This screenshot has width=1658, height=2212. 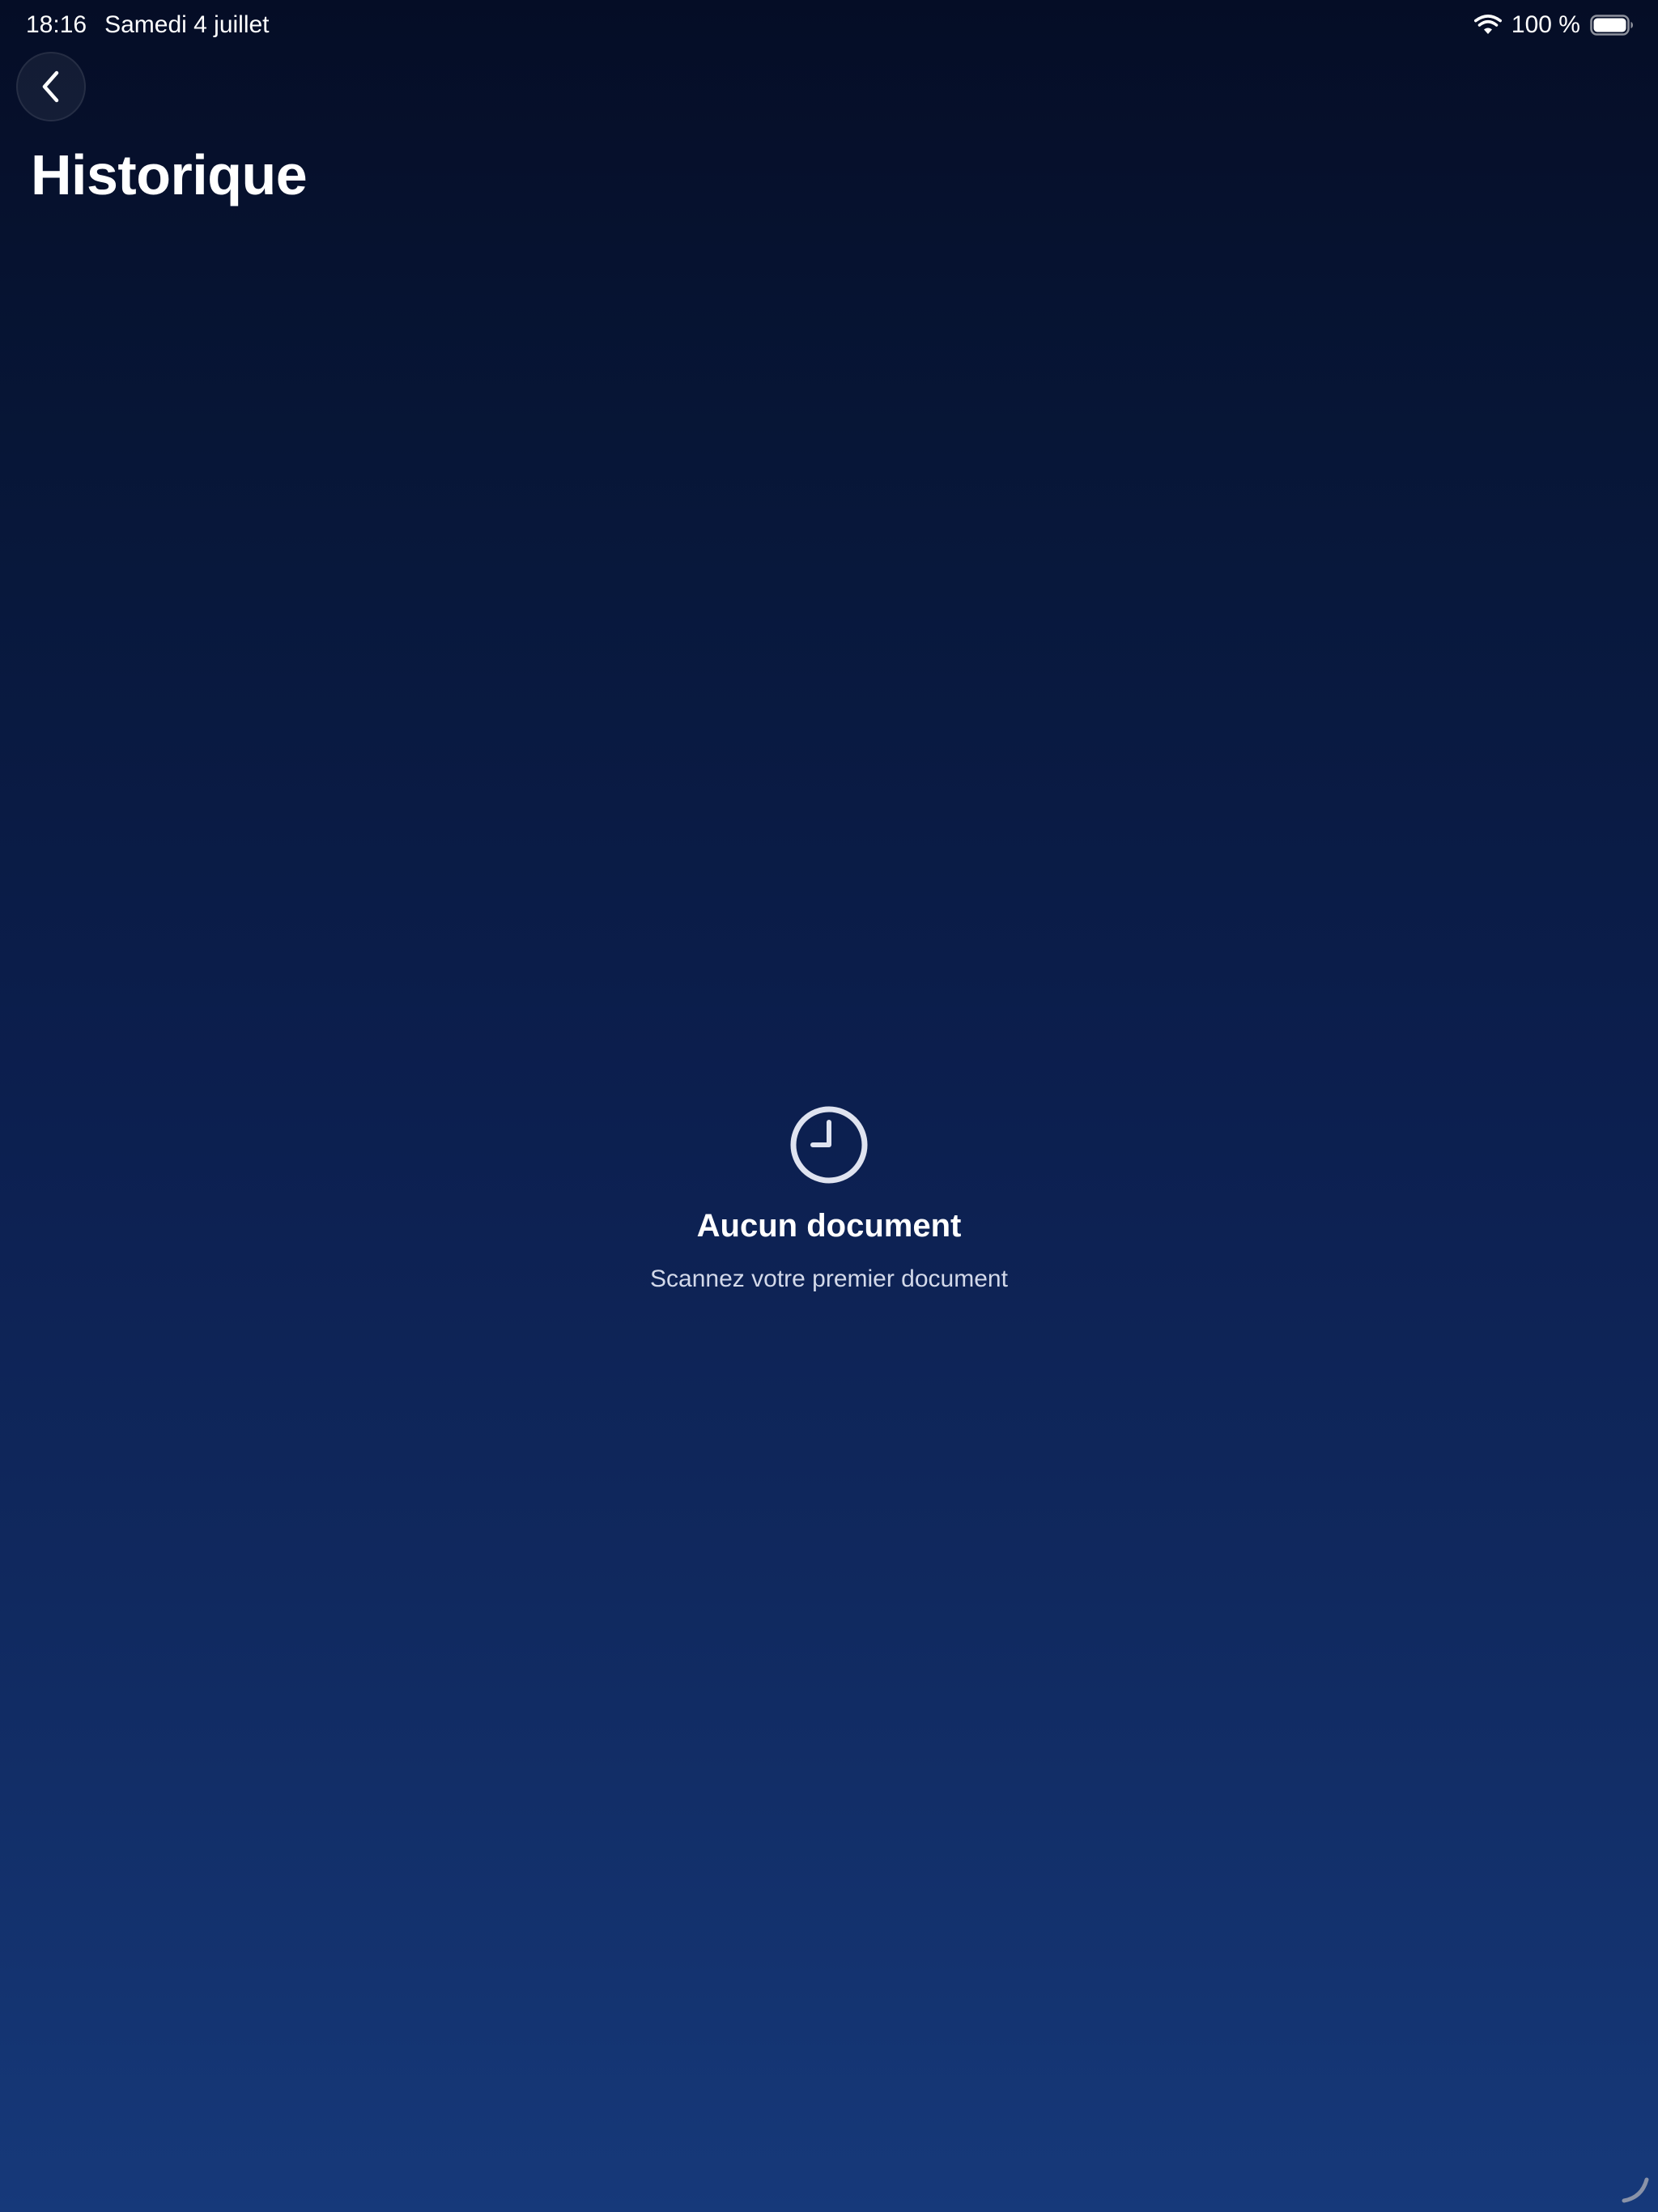 What do you see at coordinates (1487, 26) in the screenshot?
I see `wifi-icon` at bounding box center [1487, 26].